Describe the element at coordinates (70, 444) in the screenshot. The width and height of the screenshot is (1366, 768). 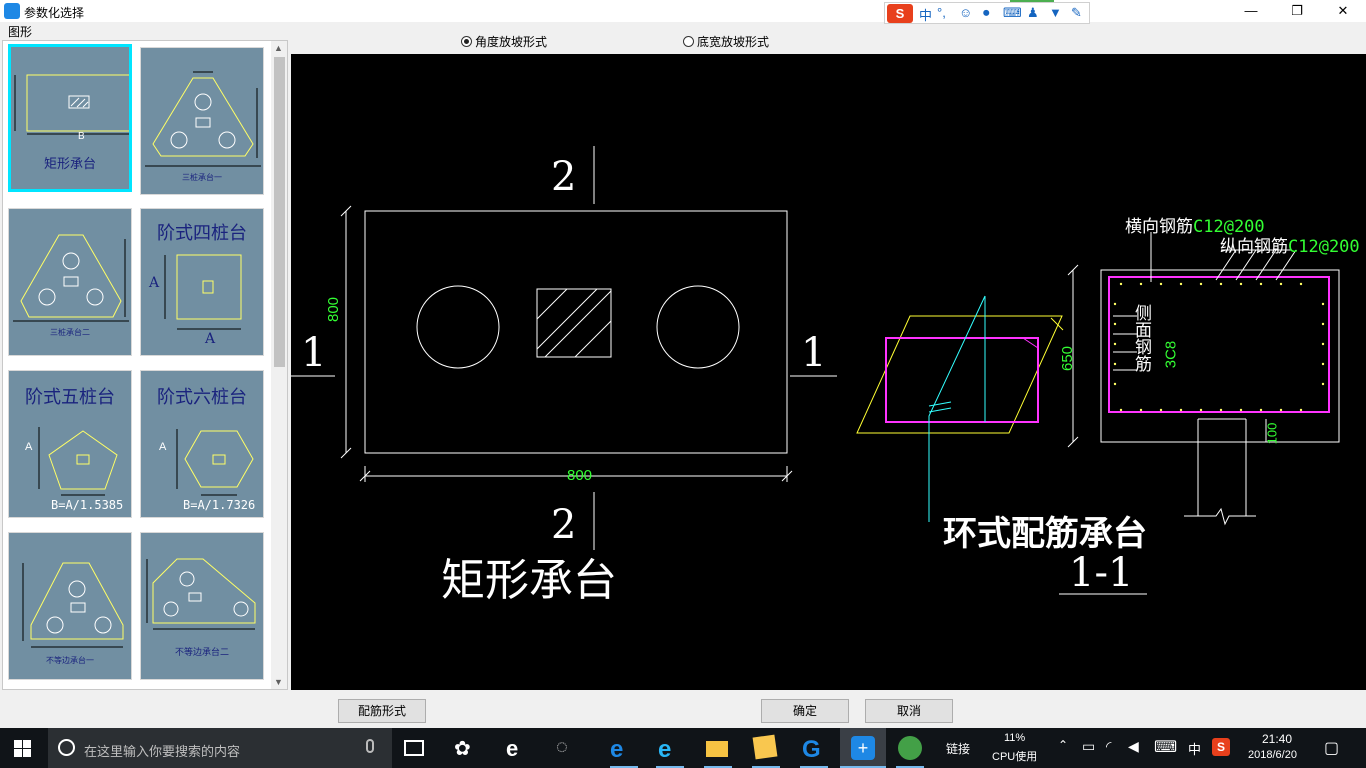
I see `shape-thumb-step-five: 阶式五桩台 A B=A/1.5385` at that location.